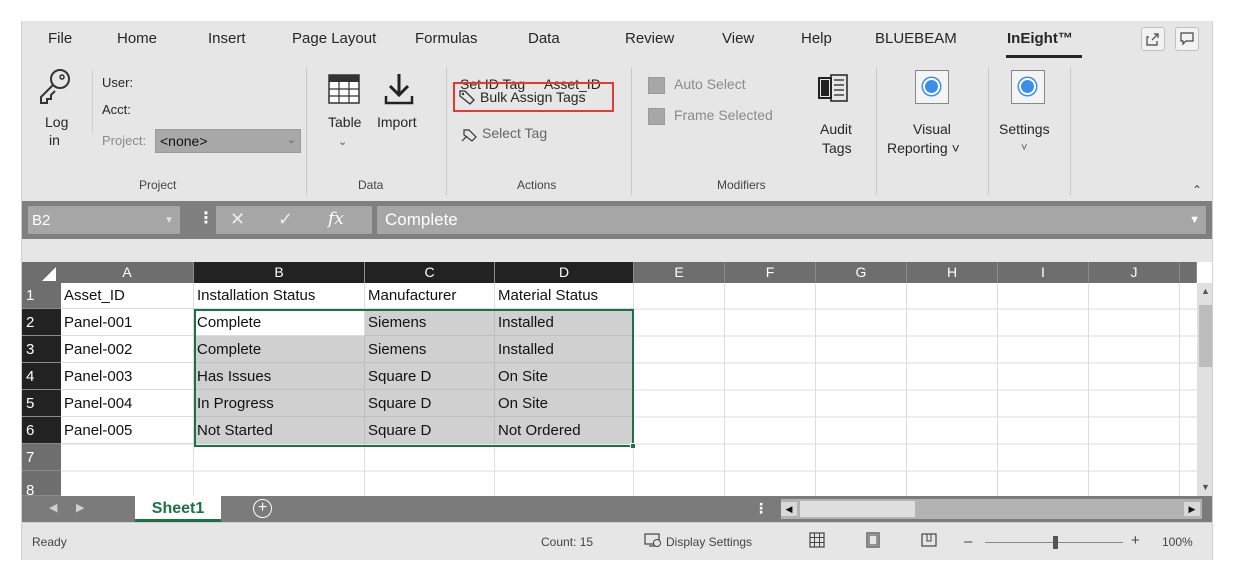 This screenshot has height=563, width=1234. Describe the element at coordinates (710, 84) in the screenshot. I see `auto-select-label: Auto Select` at that location.